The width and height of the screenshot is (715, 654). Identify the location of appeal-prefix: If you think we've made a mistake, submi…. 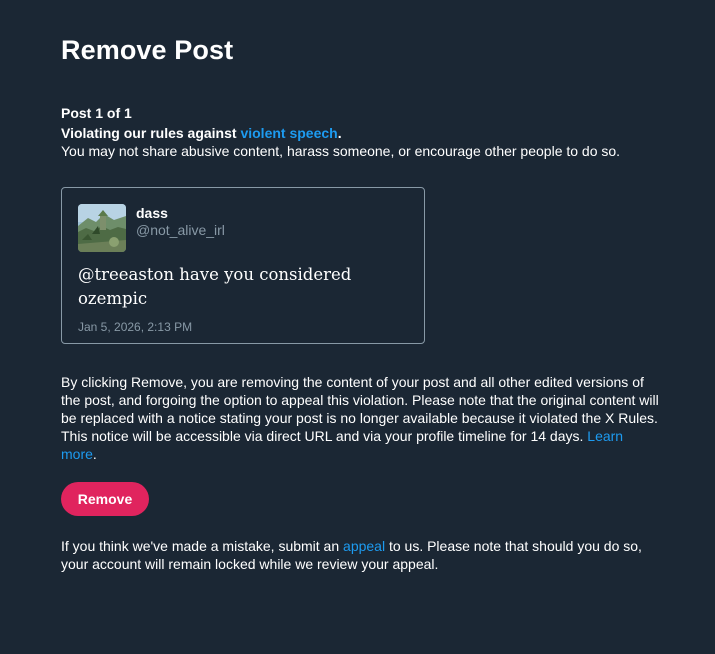
(202, 546).